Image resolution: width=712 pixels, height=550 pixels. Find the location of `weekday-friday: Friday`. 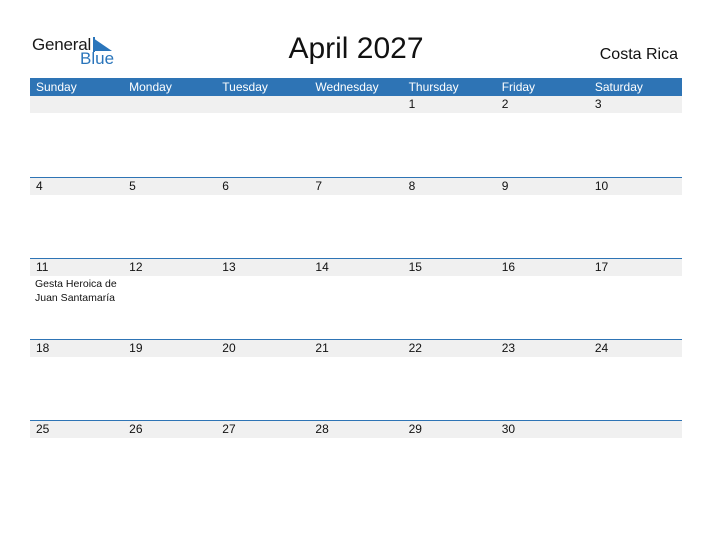

weekday-friday: Friday is located at coordinates (518, 87).